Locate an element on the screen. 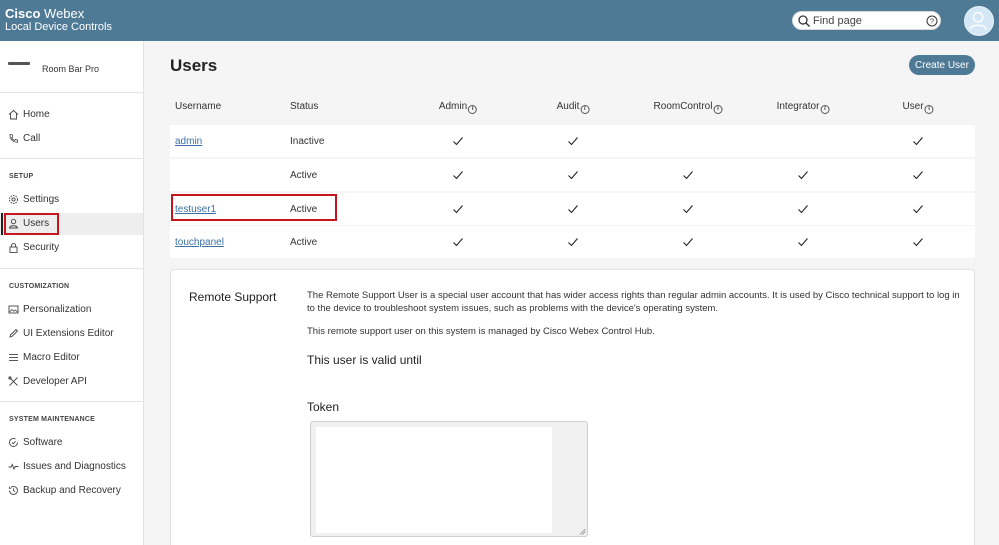  sidebar-item-home: Home is located at coordinates (71, 115).